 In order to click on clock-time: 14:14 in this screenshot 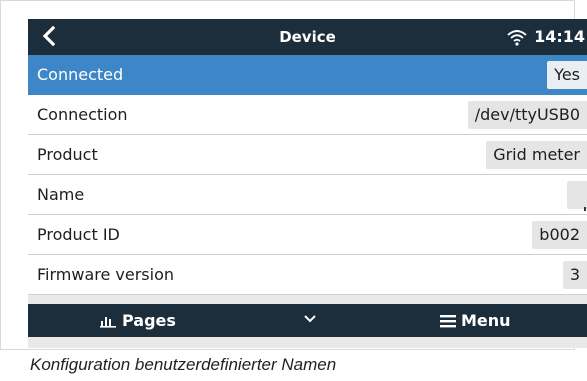, I will do `click(559, 36)`.